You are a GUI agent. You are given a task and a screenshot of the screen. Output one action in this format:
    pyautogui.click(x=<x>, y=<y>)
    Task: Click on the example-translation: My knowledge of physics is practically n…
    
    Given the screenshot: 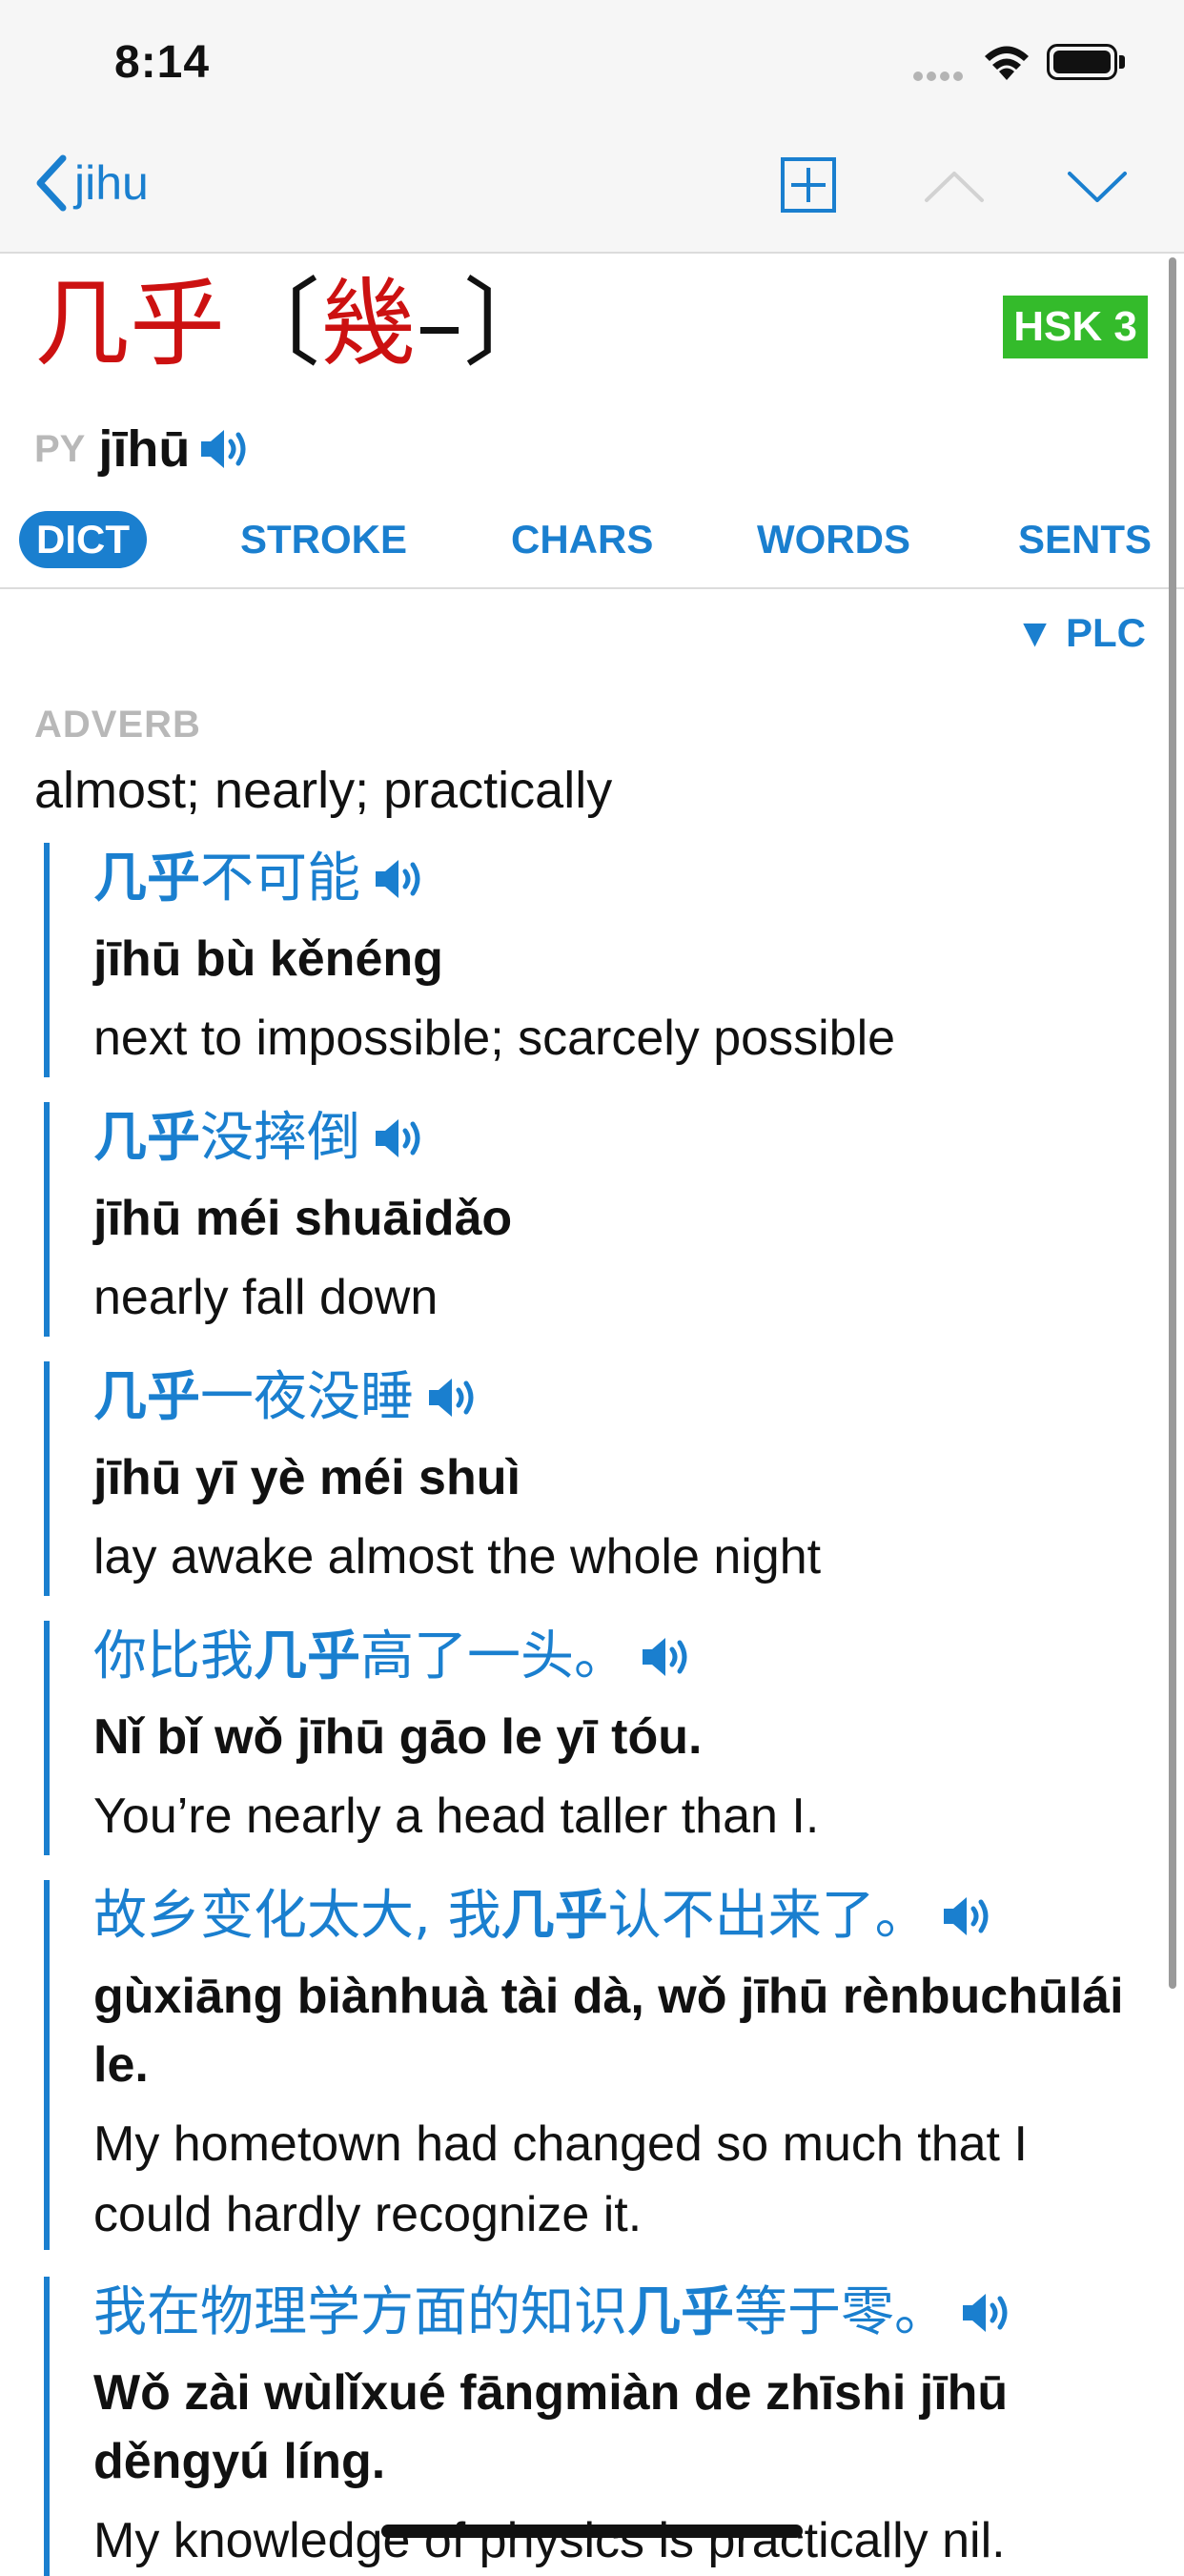 What is the action you would take?
    pyautogui.click(x=549, y=2540)
    